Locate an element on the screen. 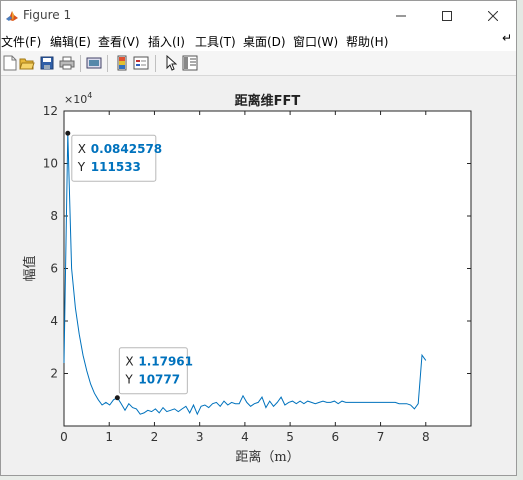 The width and height of the screenshot is (523, 480). save-icon is located at coordinates (47, 63).